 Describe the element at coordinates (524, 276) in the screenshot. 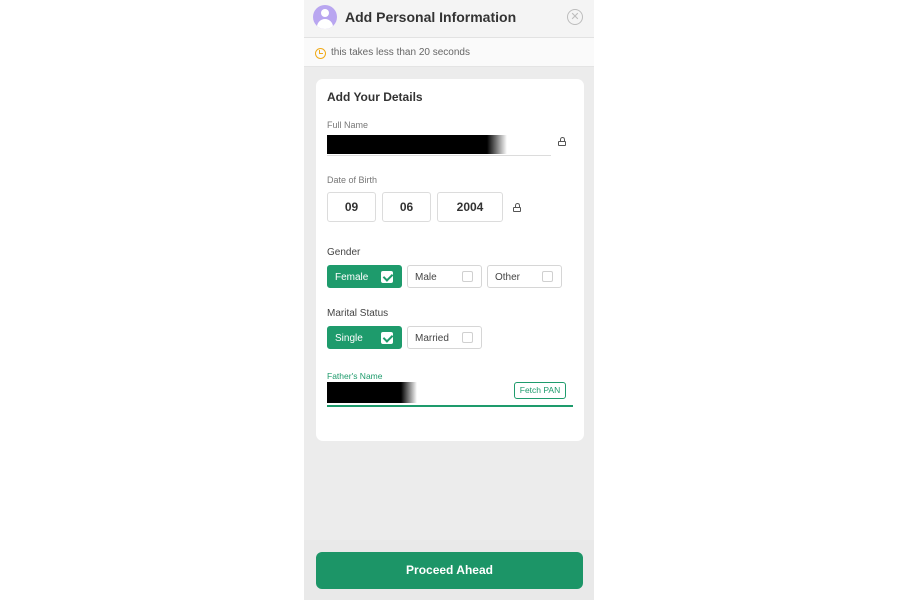

I see `gender-option-other: Other` at that location.